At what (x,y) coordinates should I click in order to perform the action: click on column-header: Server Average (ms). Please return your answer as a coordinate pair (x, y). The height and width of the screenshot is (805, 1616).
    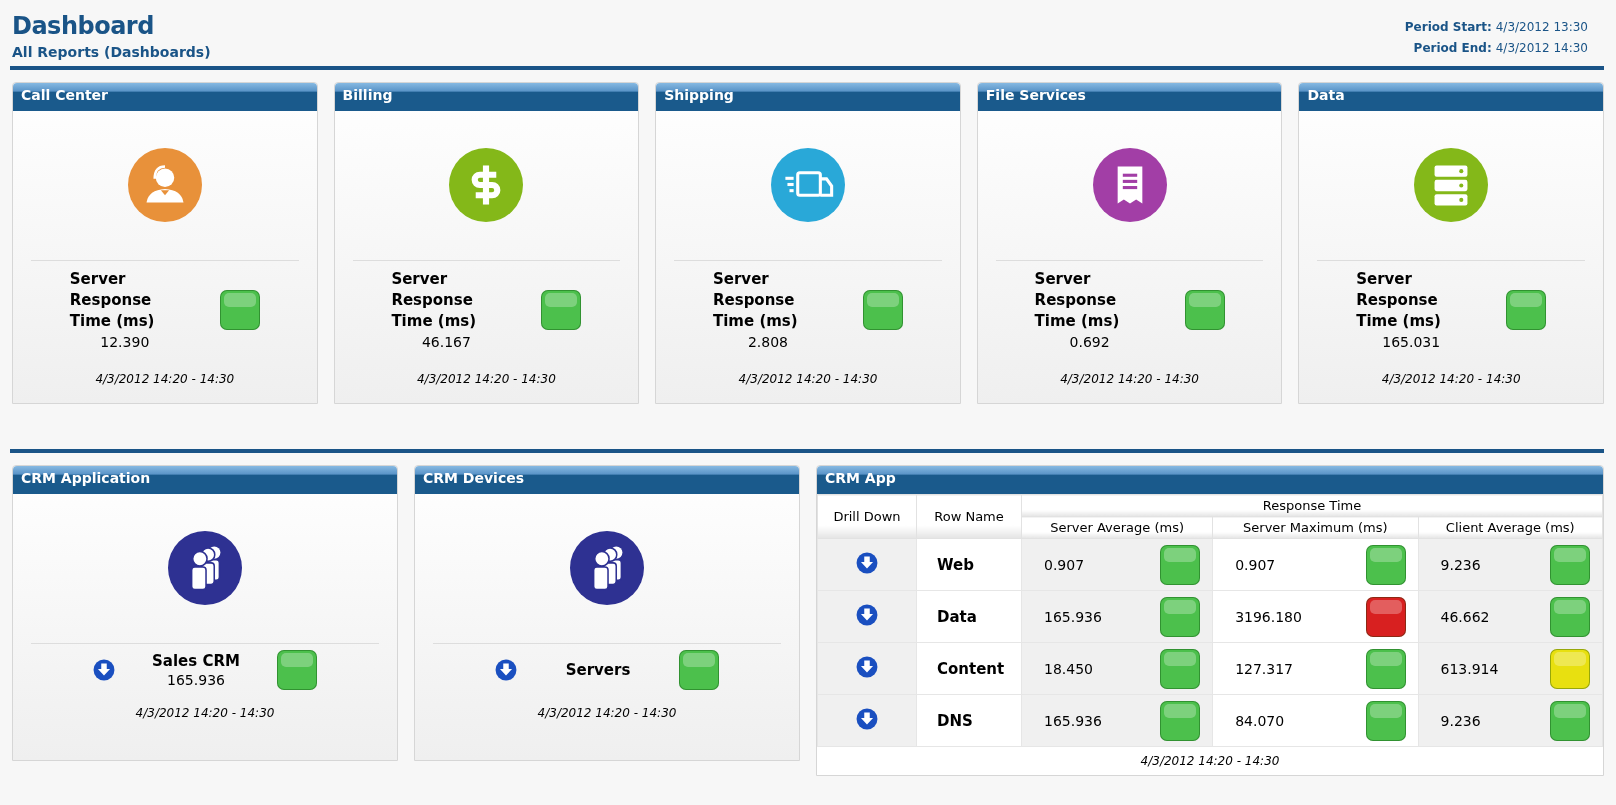
    Looking at the image, I should click on (1117, 527).